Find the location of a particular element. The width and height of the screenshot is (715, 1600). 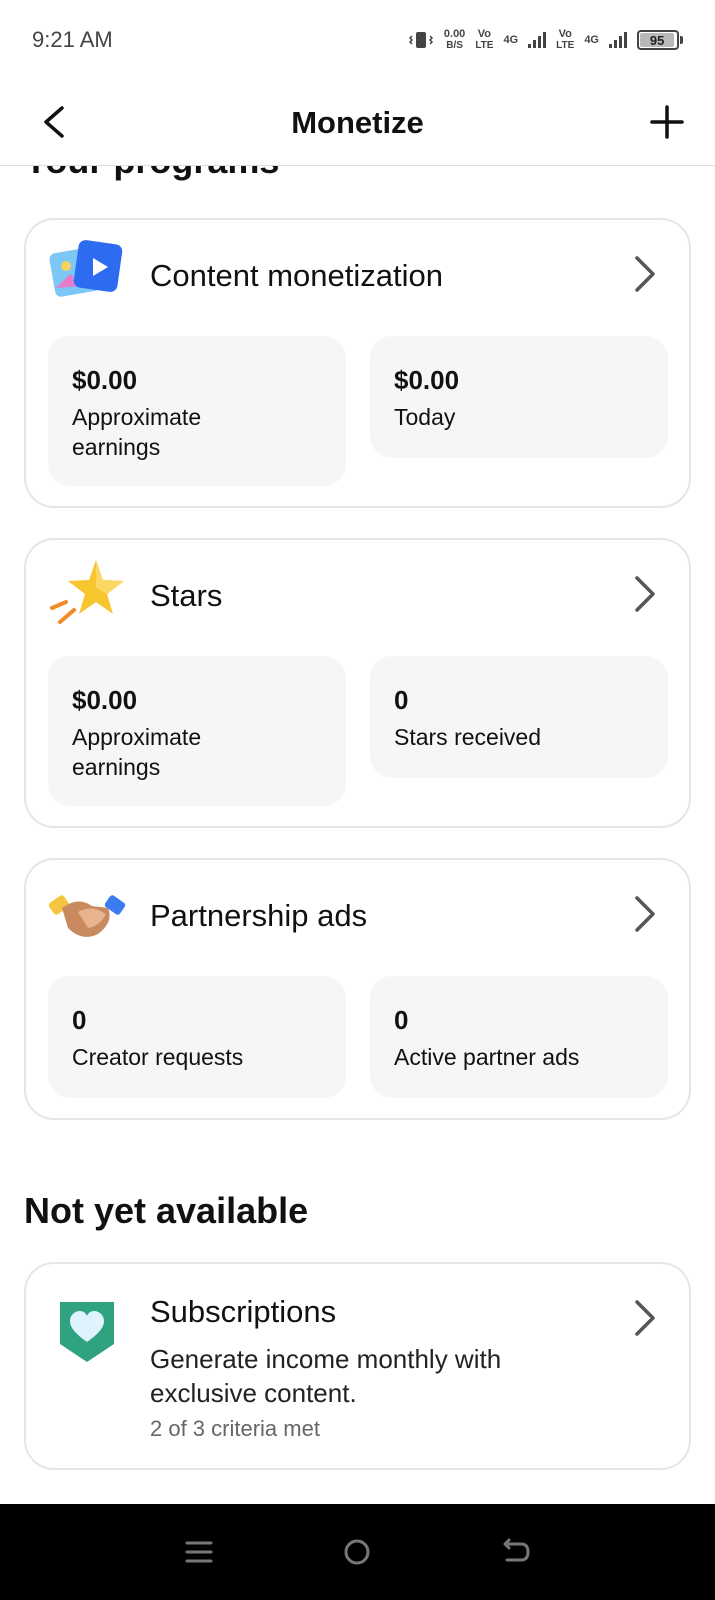

stat-today: $0.00 Today is located at coordinates (519, 397).